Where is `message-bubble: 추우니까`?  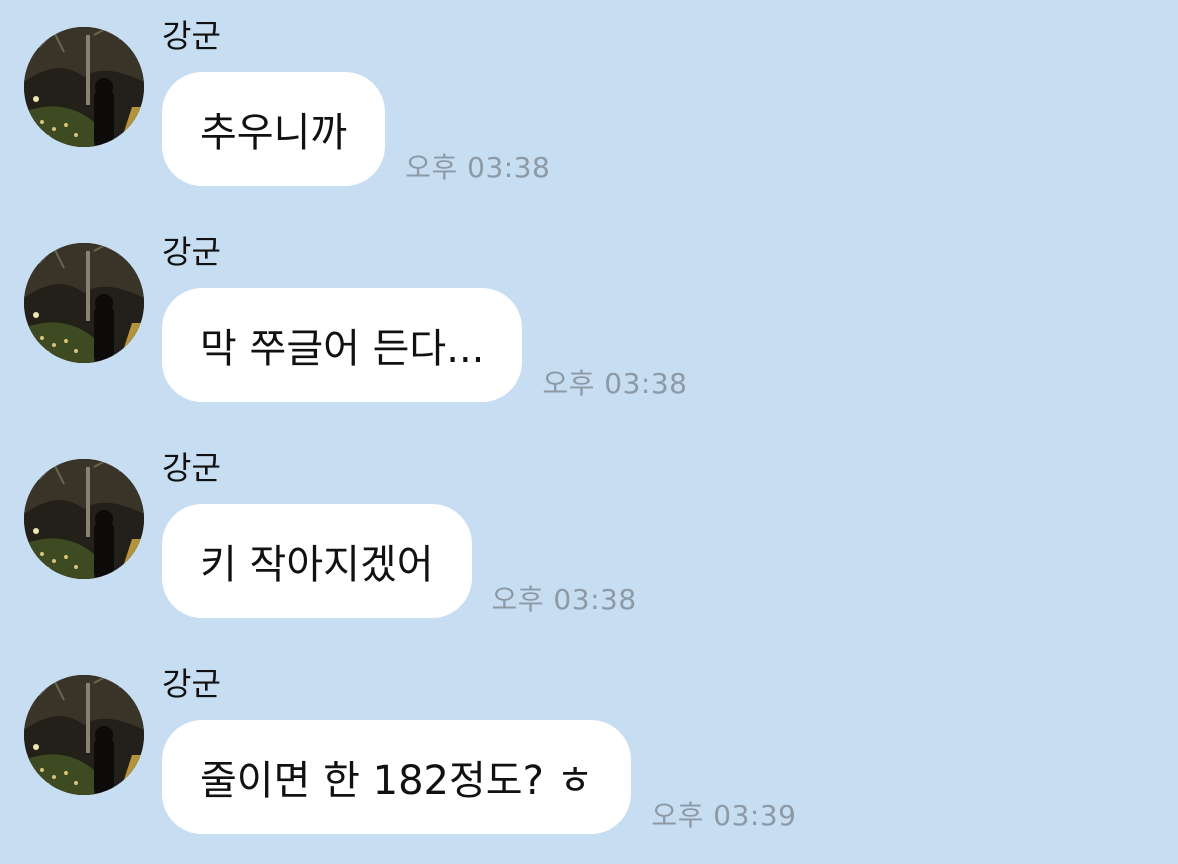 message-bubble: 추우니까 is located at coordinates (274, 129).